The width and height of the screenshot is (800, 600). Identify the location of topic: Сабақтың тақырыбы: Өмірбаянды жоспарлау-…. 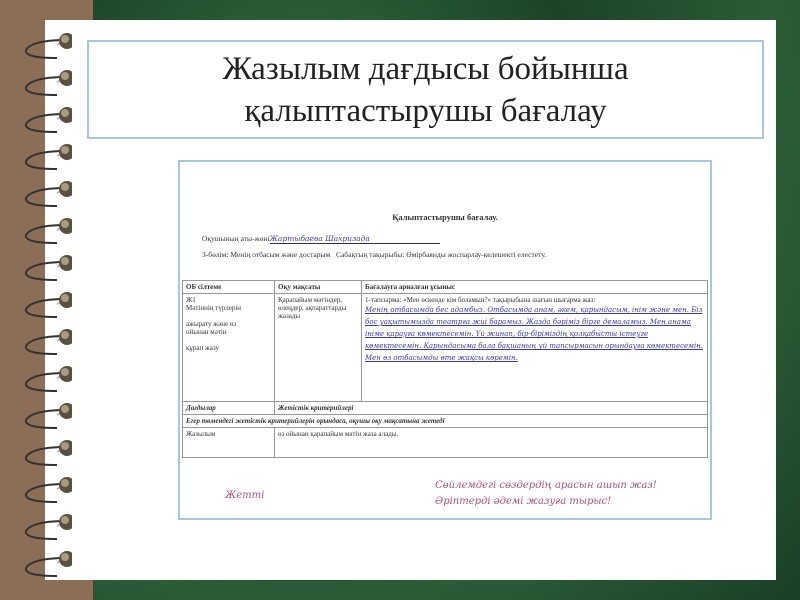
(441, 254).